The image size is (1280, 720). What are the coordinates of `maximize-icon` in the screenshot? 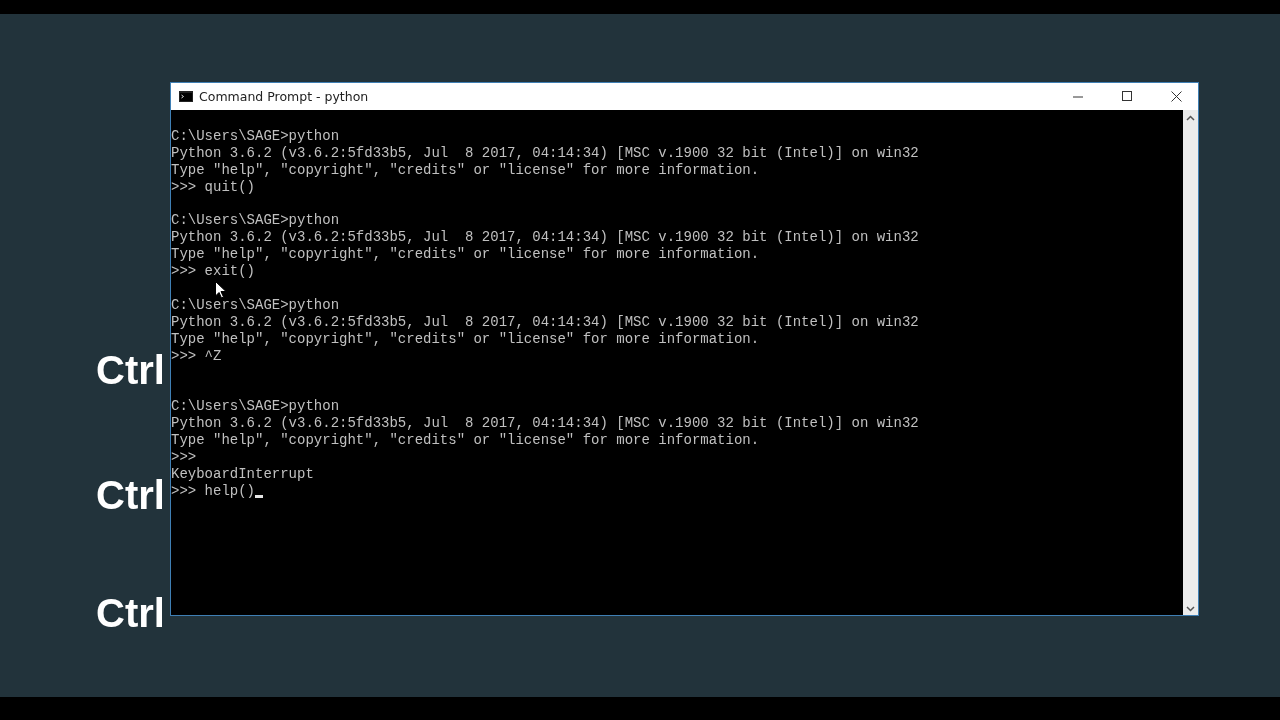 It's located at (1127, 96).